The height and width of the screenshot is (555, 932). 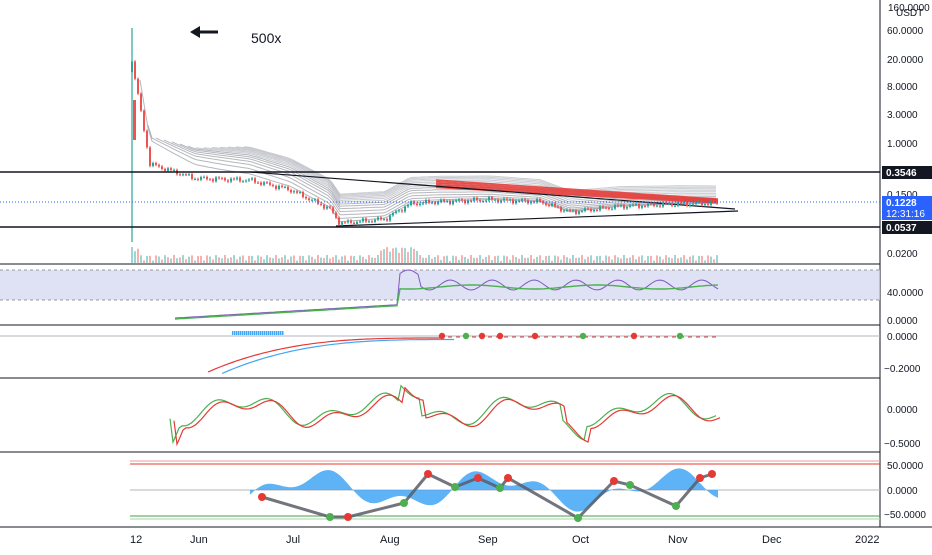 What do you see at coordinates (680, 336) in the screenshot?
I see `macd-cross-dot` at bounding box center [680, 336].